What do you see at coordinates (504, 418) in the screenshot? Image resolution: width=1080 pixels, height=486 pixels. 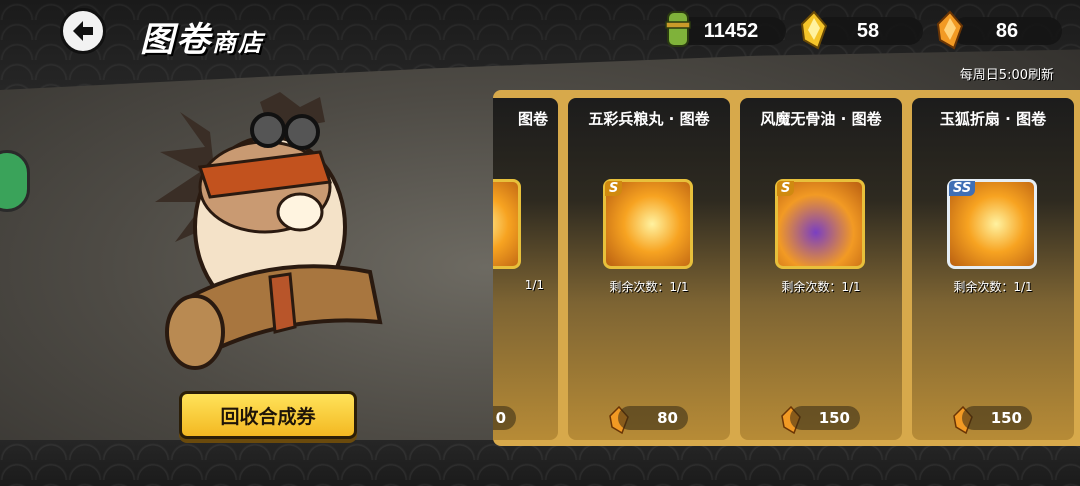 I see `item-price: 0` at bounding box center [504, 418].